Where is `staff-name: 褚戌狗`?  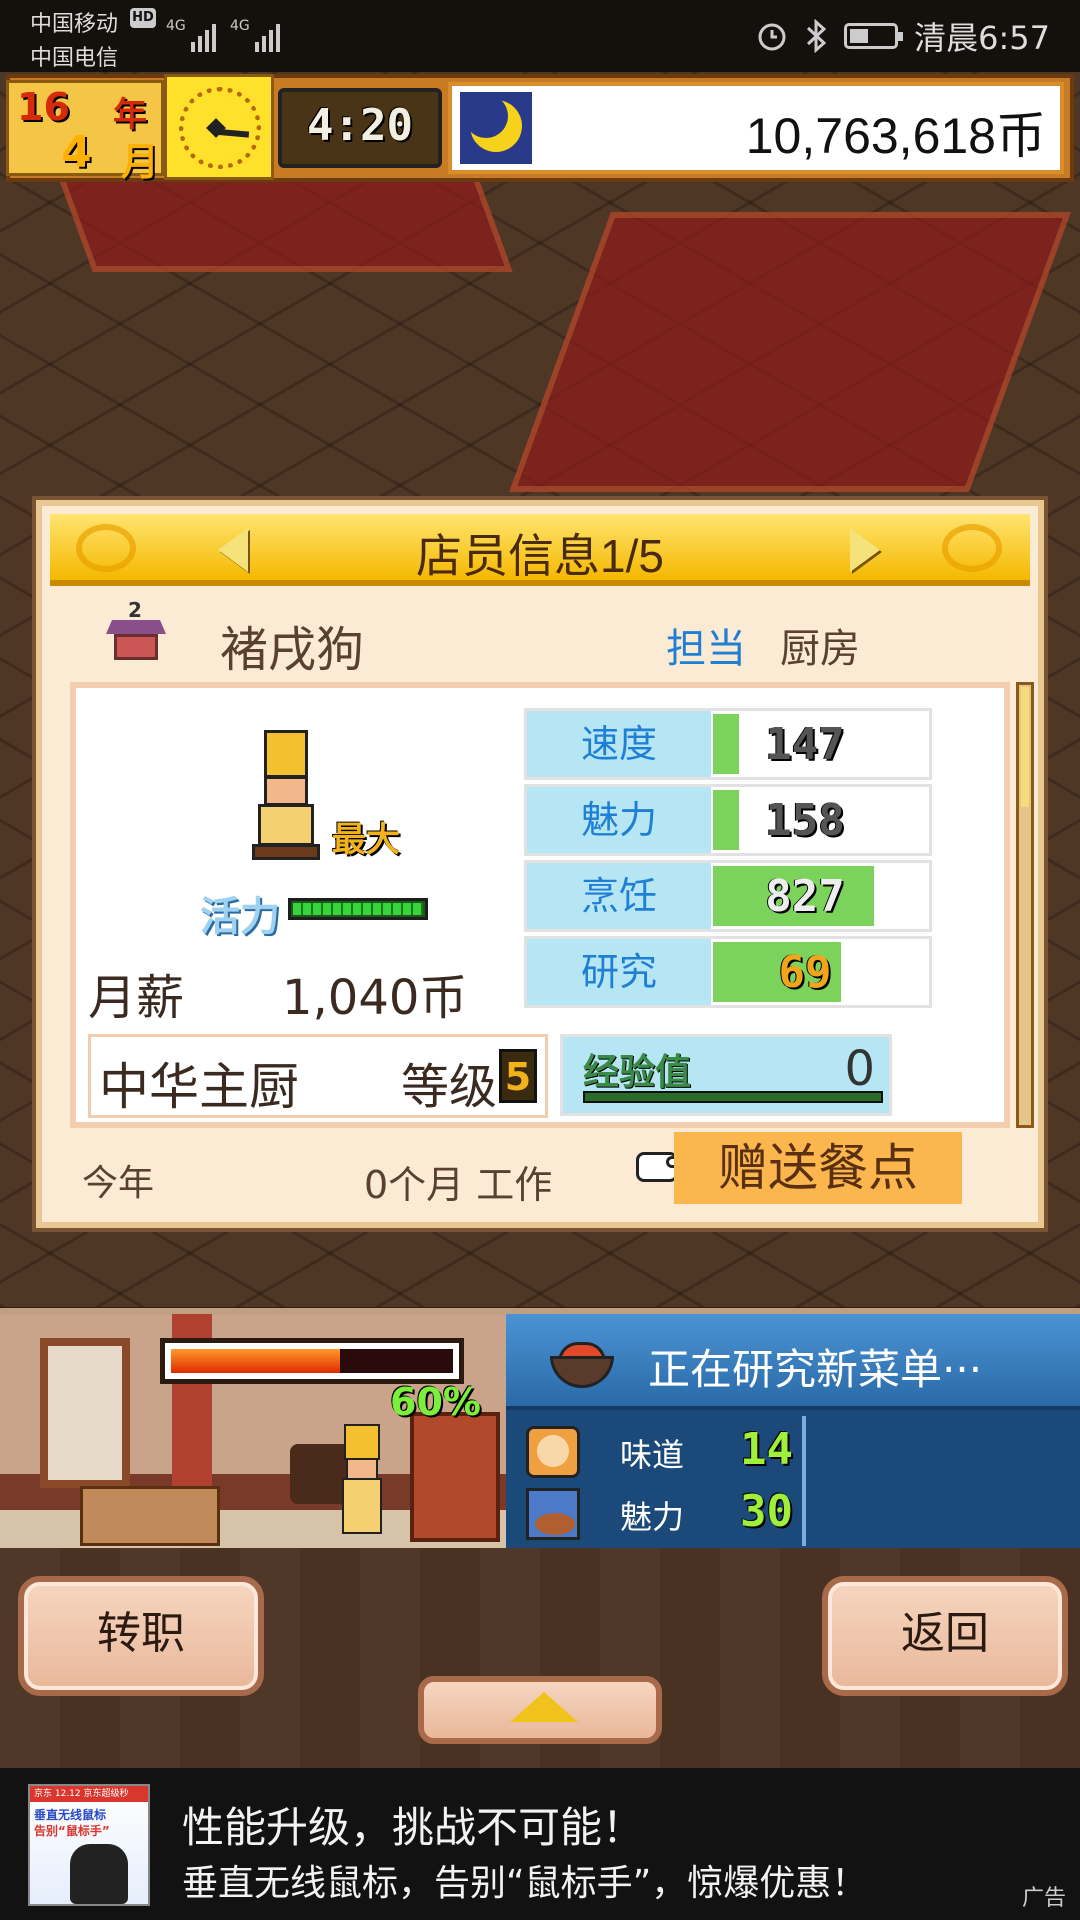
staff-name: 褚戌狗 is located at coordinates (292, 650).